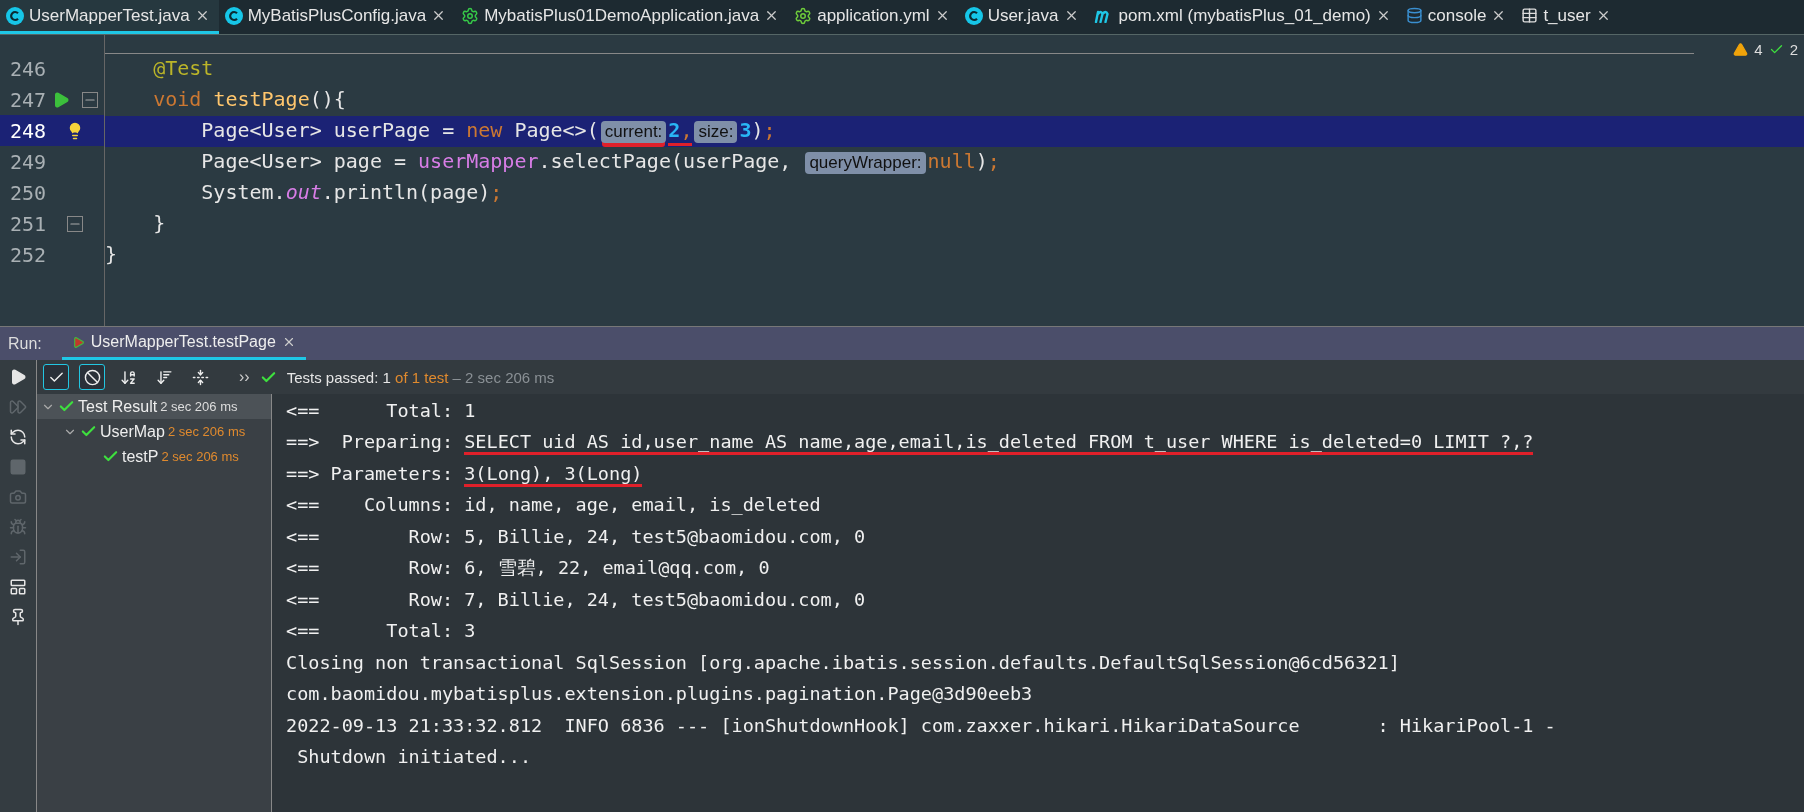  Describe the element at coordinates (554, 505) in the screenshot. I see `console-line: <== Columns: id, name, age, email, is_deleted` at that location.